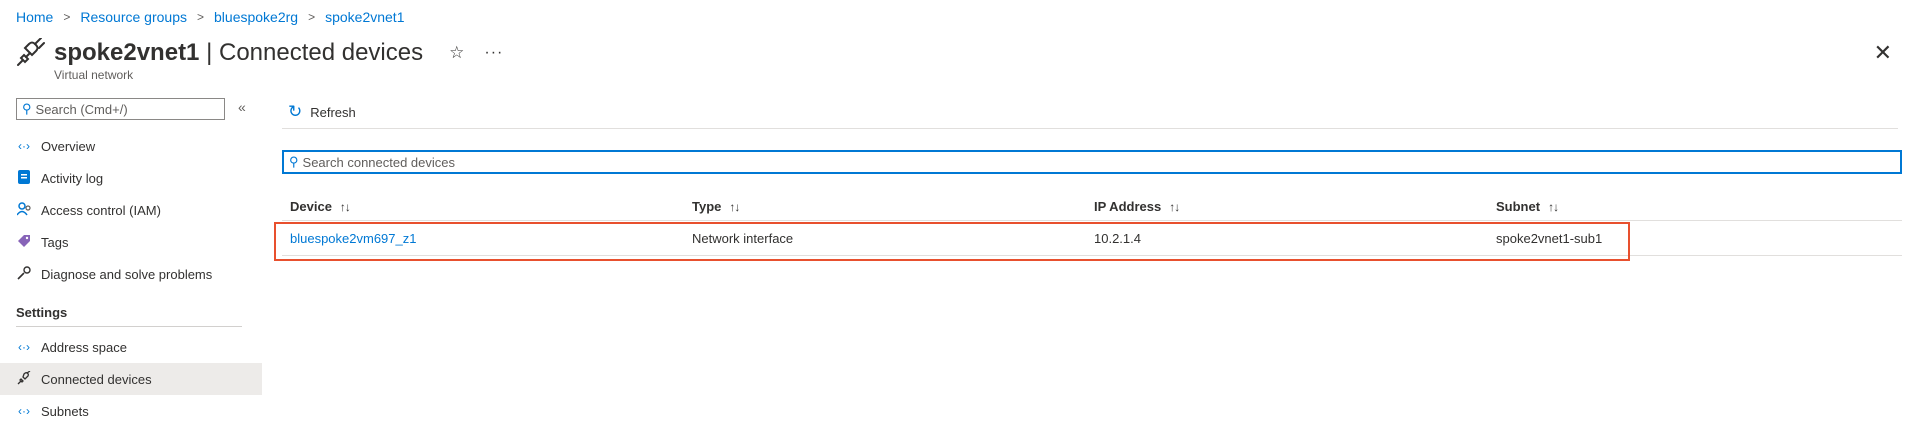 Image resolution: width=1912 pixels, height=434 pixels. Describe the element at coordinates (131, 411) in the screenshot. I see `sidebar-item-subnets: ‹·› Subnets` at that location.